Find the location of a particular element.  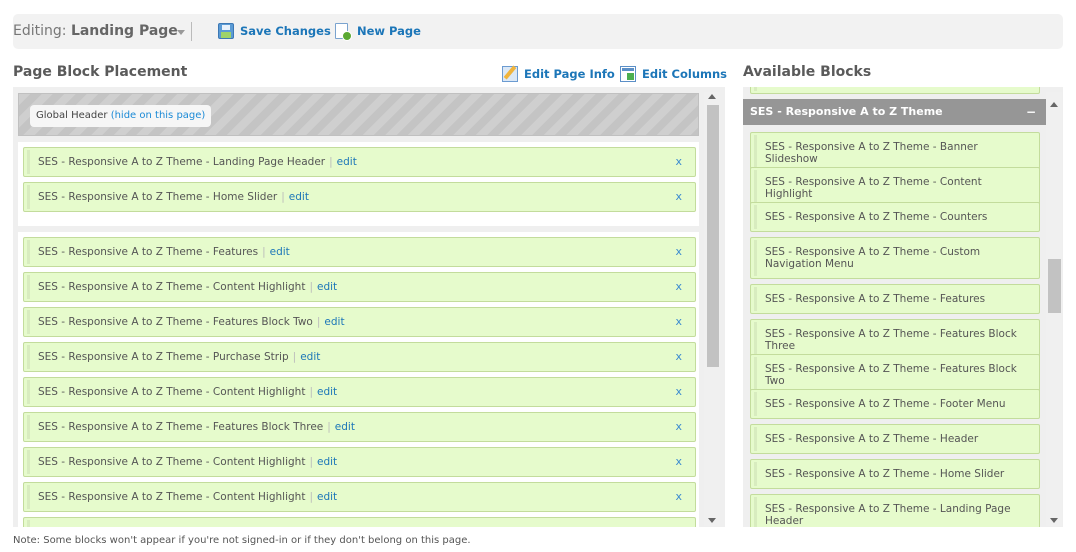

available-scrollbar is located at coordinates (1054, 309).